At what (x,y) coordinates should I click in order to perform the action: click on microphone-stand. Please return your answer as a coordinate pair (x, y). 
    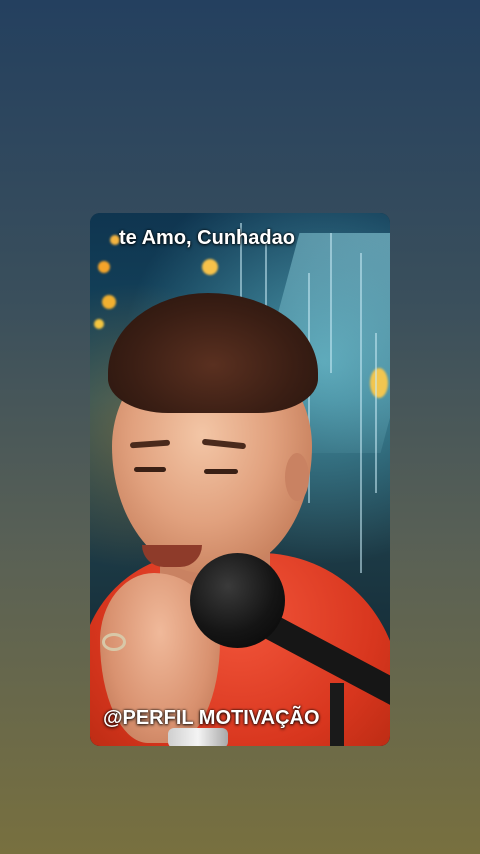
    Looking at the image, I should click on (337, 714).